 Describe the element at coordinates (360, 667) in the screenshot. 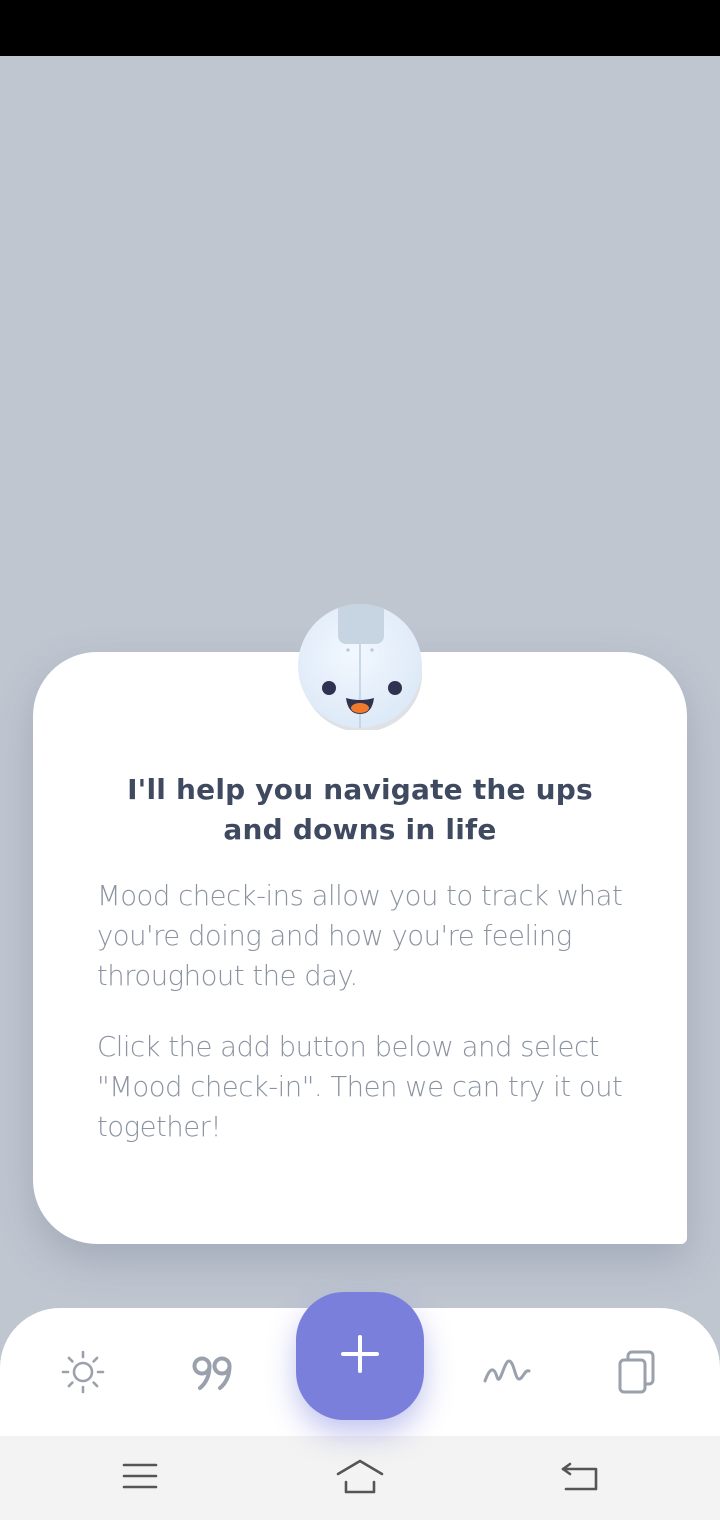

I see `mascot-avatar` at that location.